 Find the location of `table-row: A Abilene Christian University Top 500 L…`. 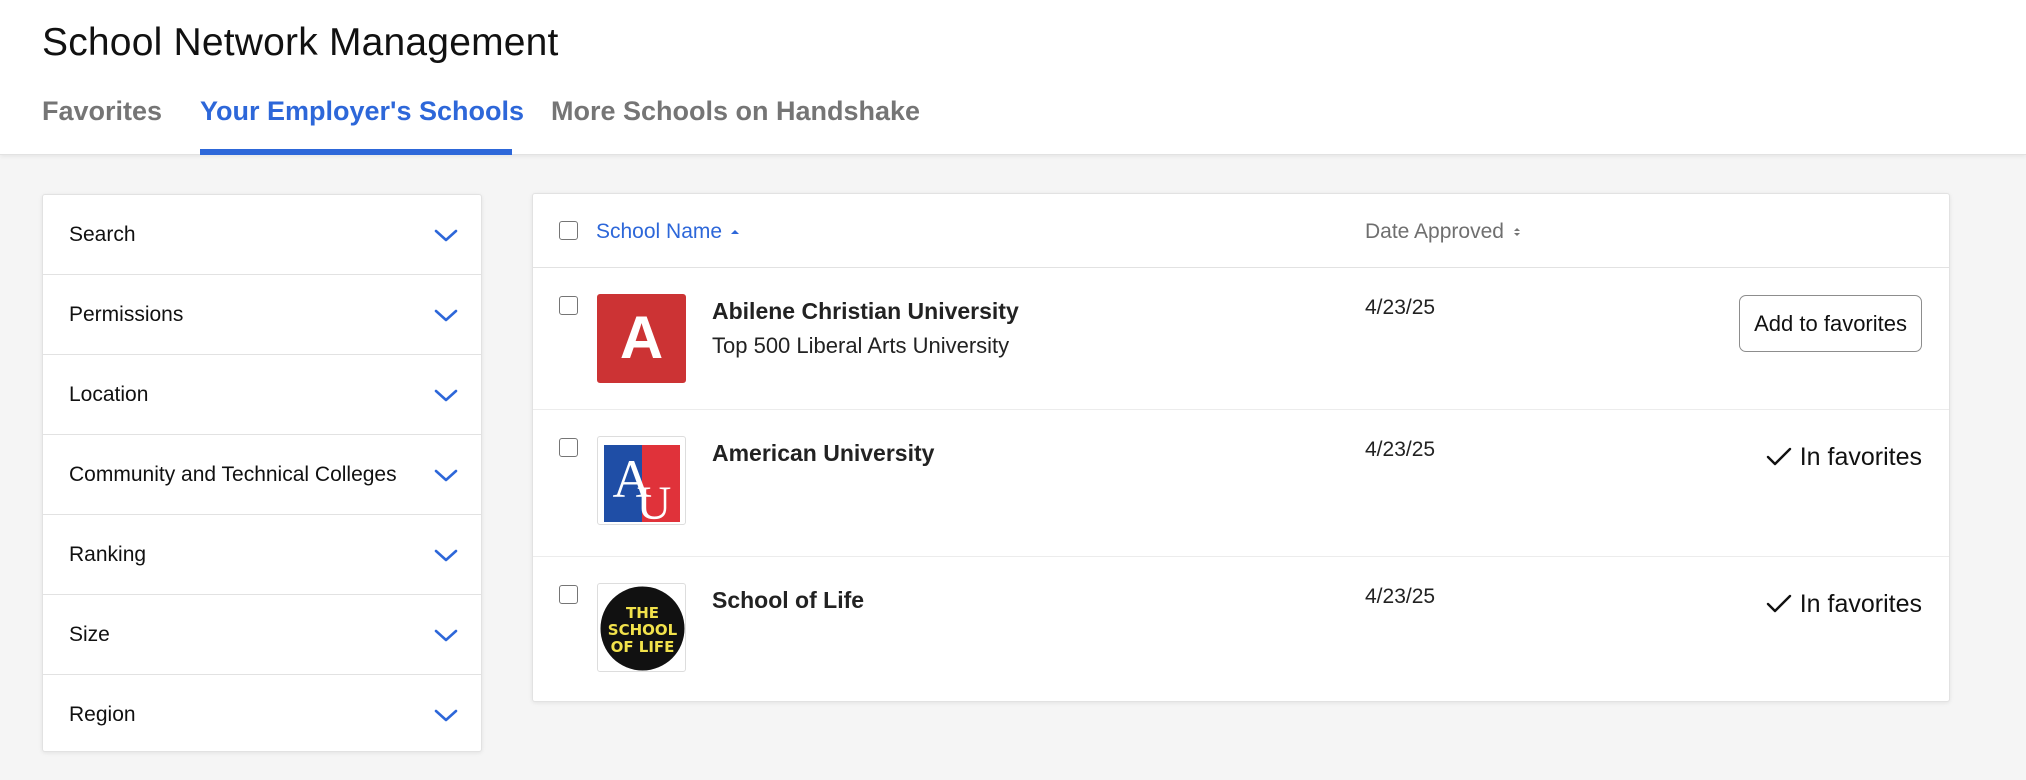

table-row: A Abilene Christian University Top 500 L… is located at coordinates (1241, 339).